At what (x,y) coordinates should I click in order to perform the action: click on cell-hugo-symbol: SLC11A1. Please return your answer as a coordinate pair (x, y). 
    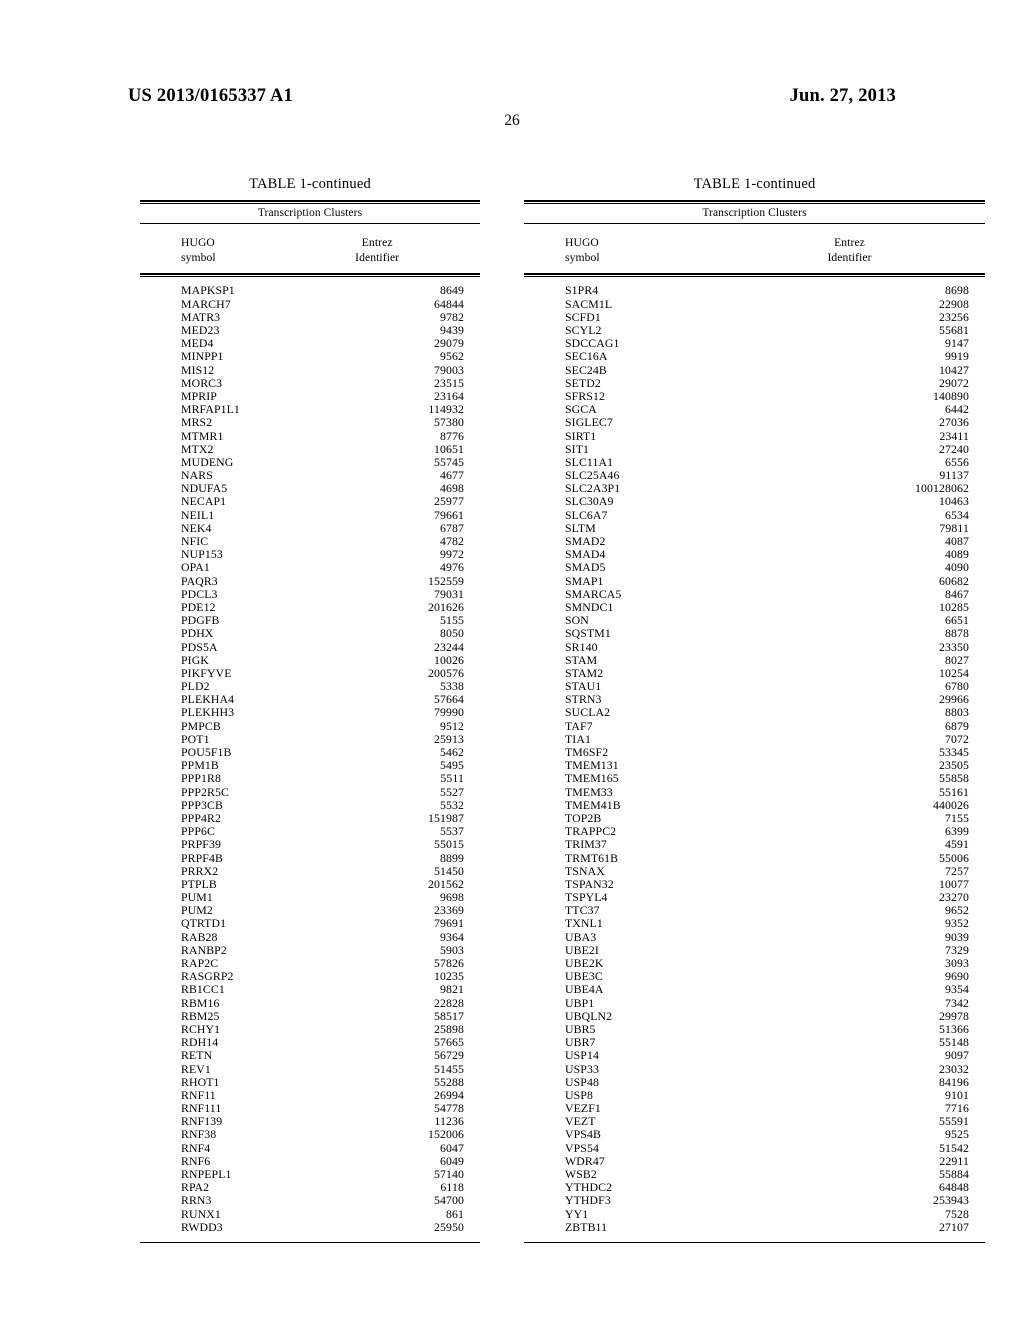
    Looking at the image, I should click on (589, 461).